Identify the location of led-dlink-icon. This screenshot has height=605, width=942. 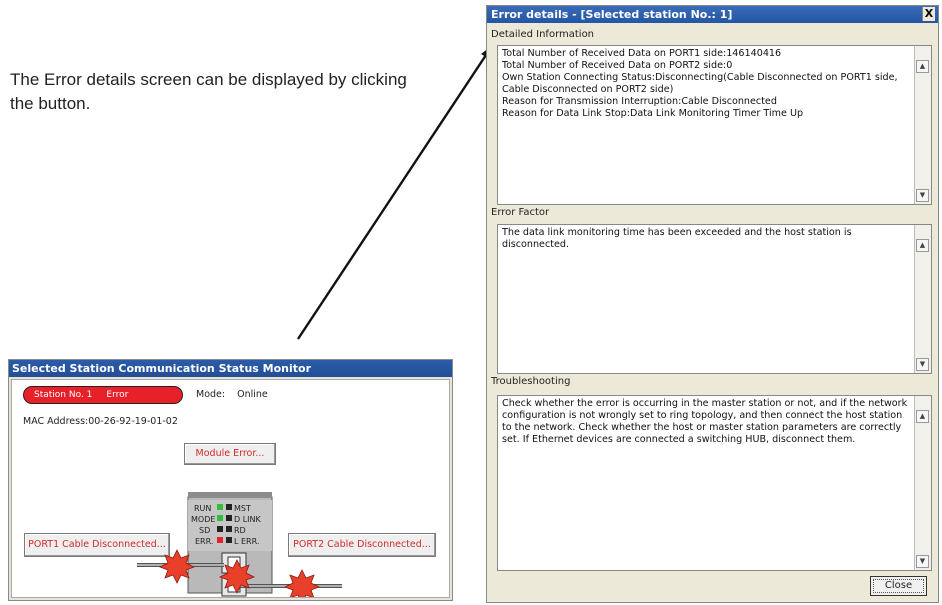
(229, 518).